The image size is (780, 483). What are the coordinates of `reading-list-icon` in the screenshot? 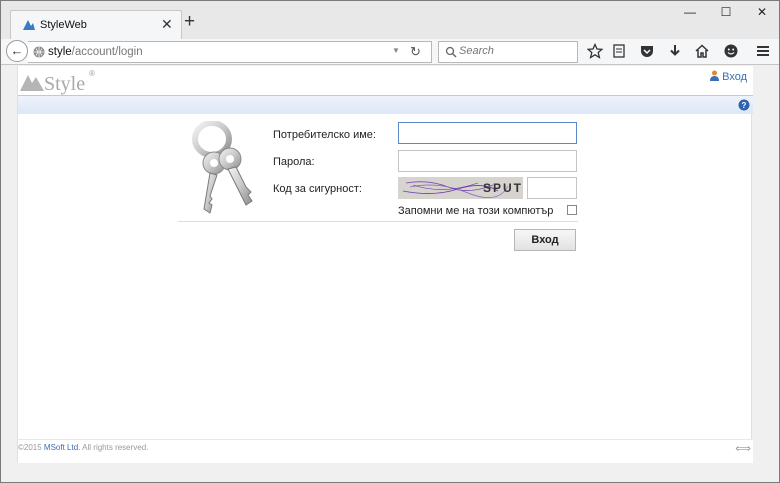 It's located at (619, 51).